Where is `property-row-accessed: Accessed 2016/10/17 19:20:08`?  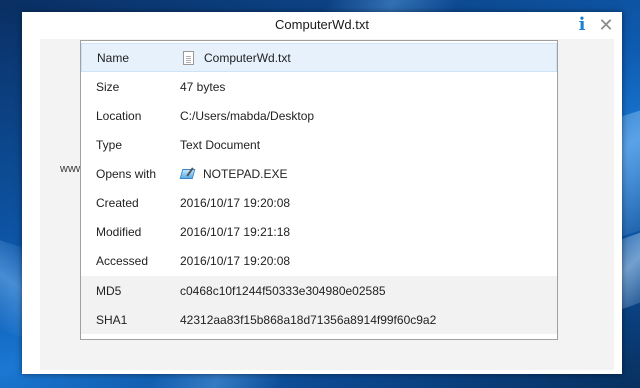
property-row-accessed: Accessed 2016/10/17 19:20:08 is located at coordinates (319, 260).